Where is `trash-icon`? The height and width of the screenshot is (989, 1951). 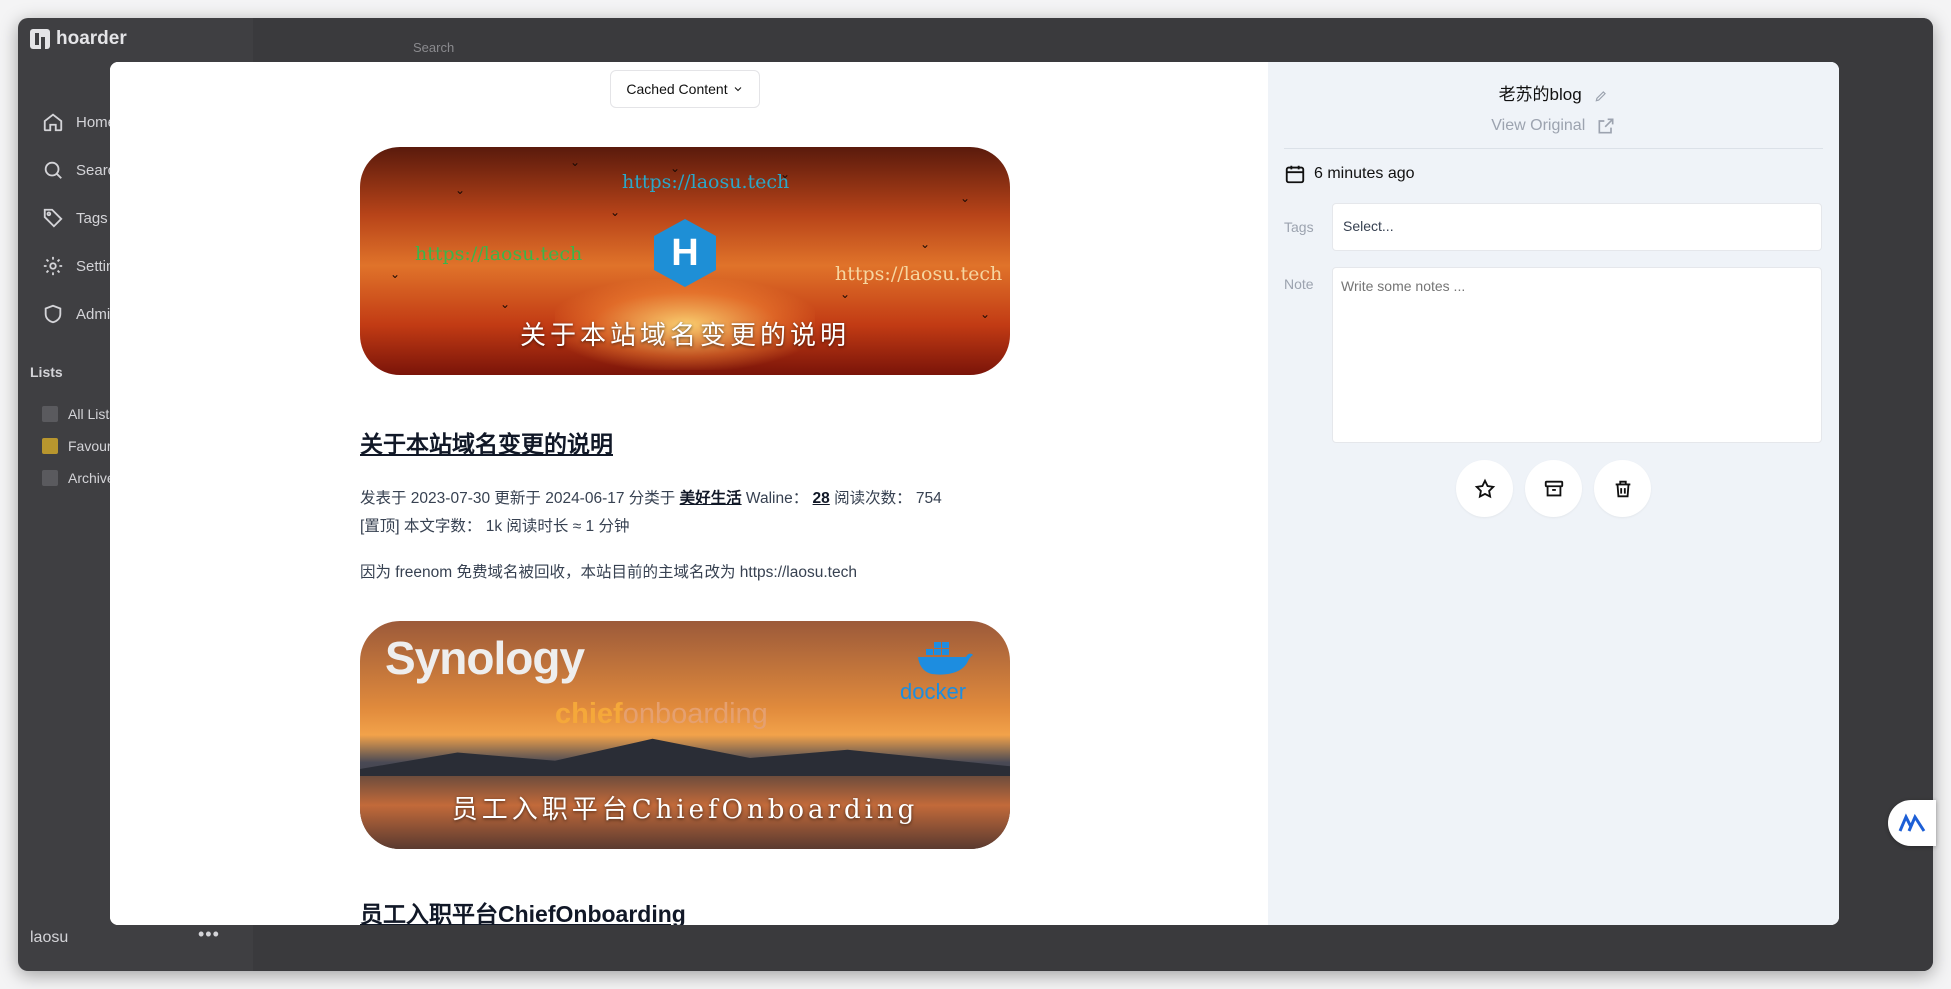
trash-icon is located at coordinates (1622, 488).